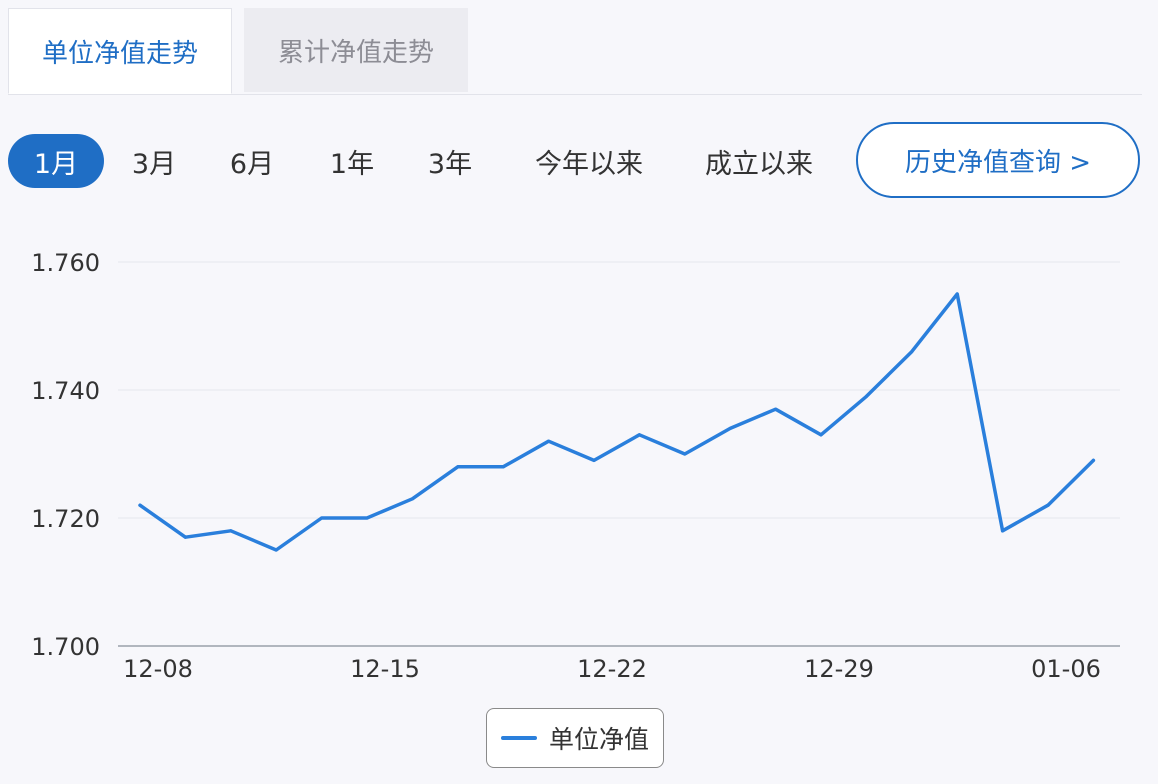 Image resolution: width=1158 pixels, height=784 pixels. Describe the element at coordinates (450, 161) in the screenshot. I see `range-3-years: 3年` at that location.